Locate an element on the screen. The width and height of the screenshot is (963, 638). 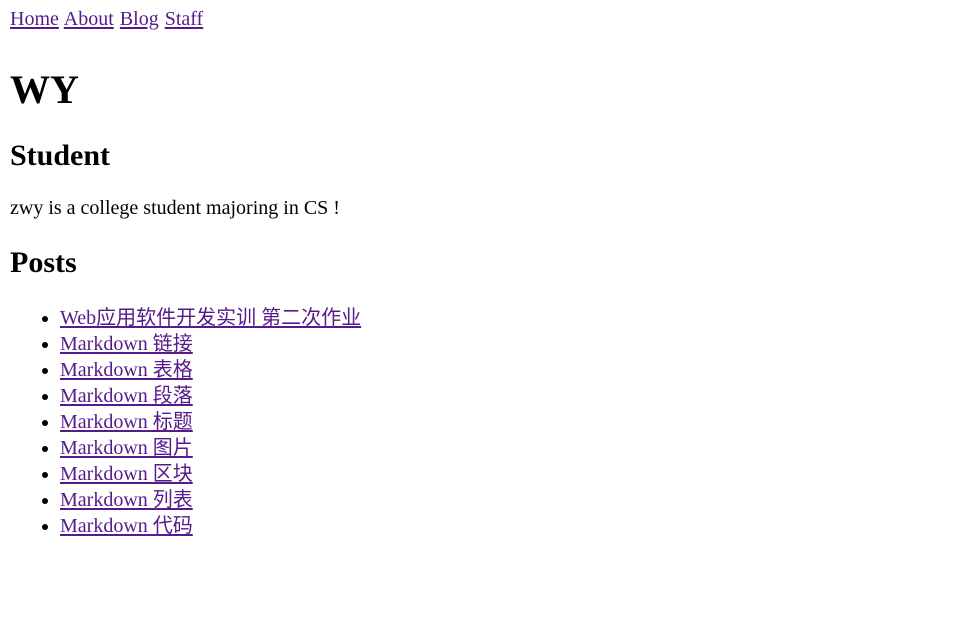
list-item: Markdown 表格 is located at coordinates (506, 370).